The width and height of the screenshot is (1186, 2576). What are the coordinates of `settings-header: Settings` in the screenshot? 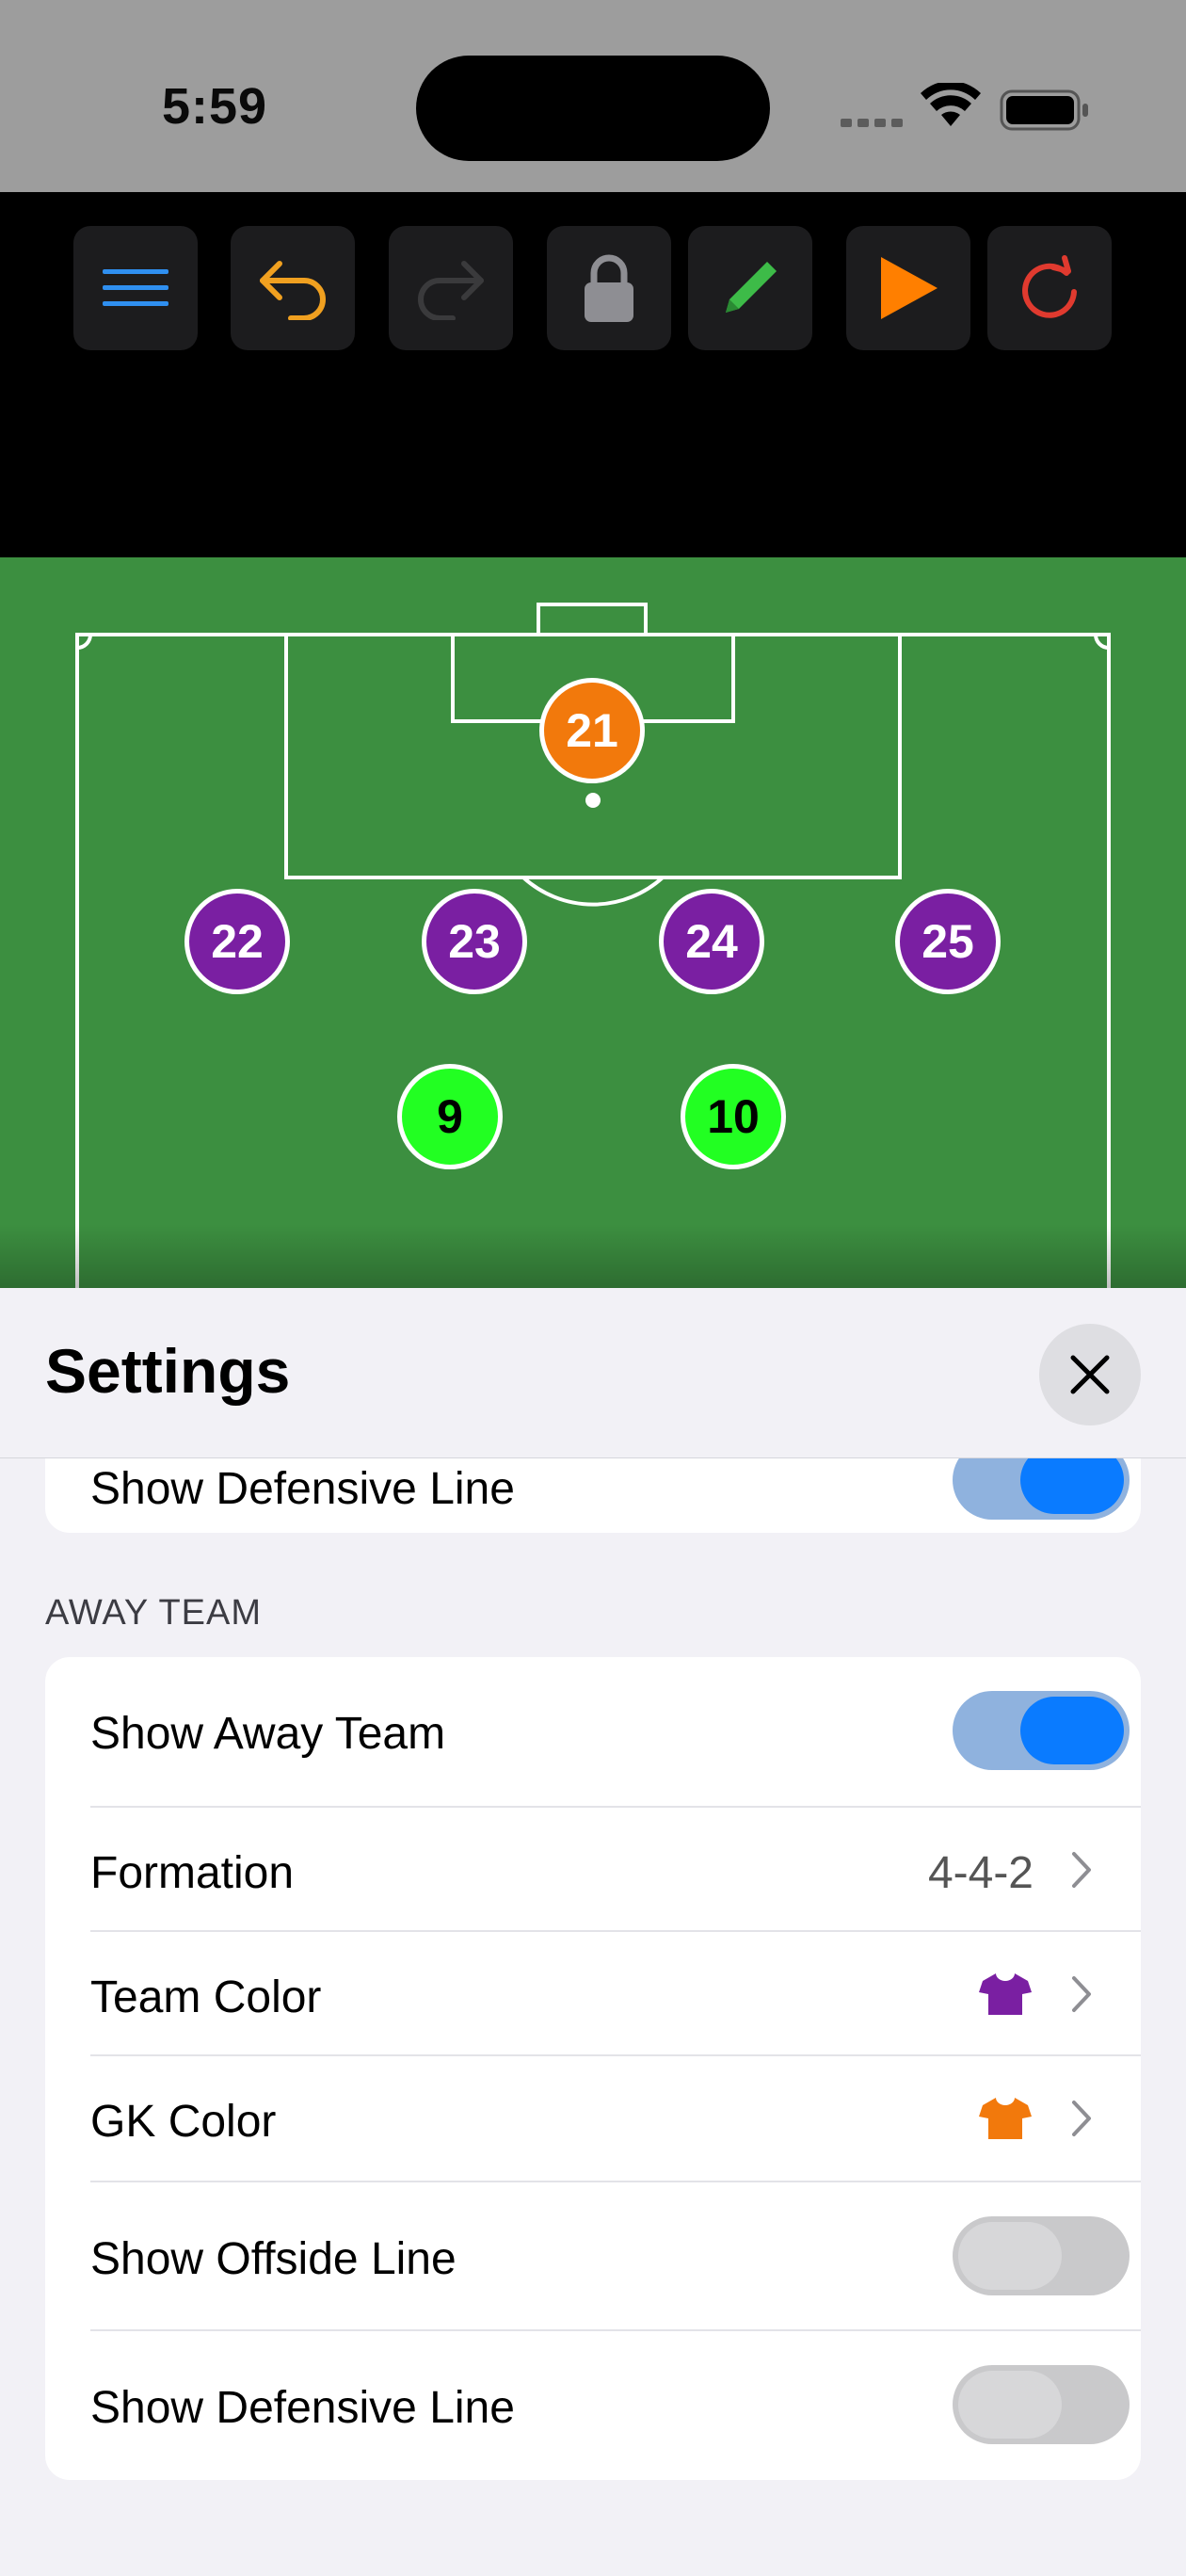 It's located at (593, 1373).